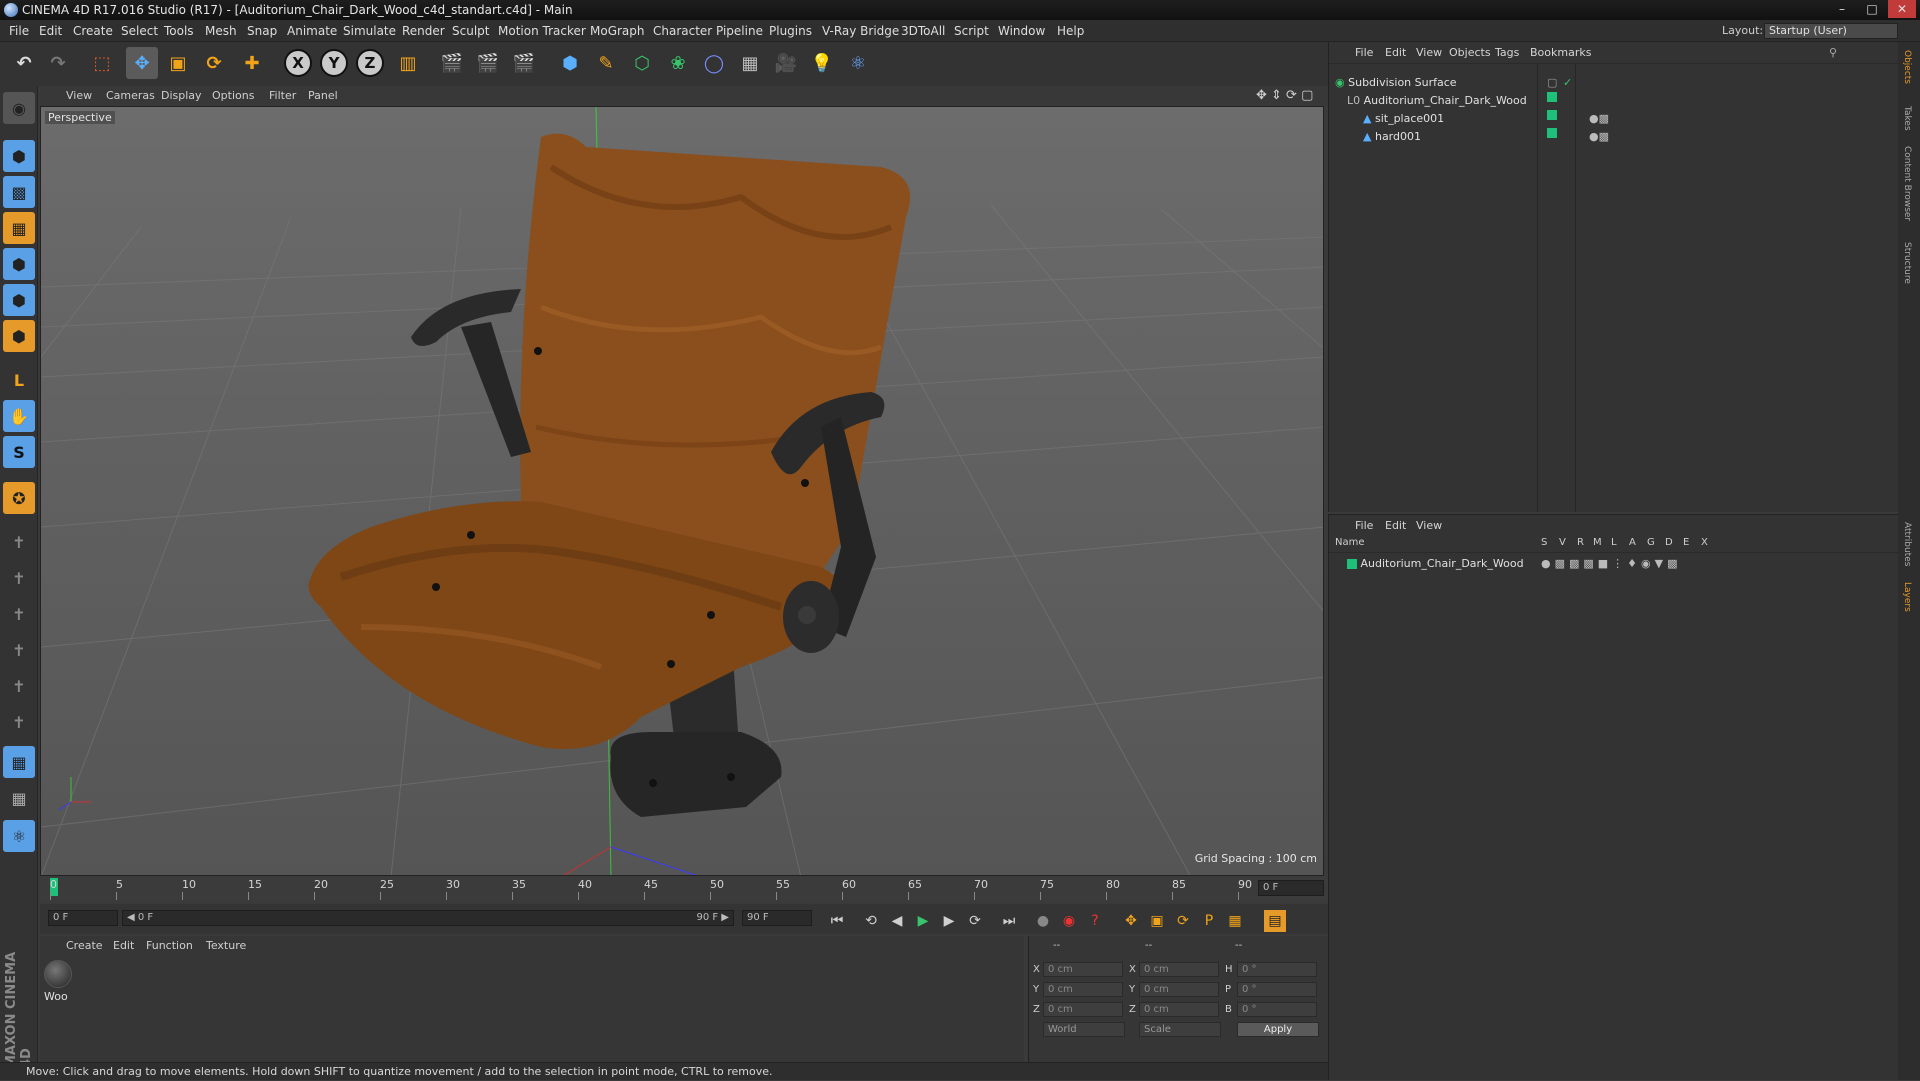 Image resolution: width=1920 pixels, height=1081 pixels. Describe the element at coordinates (452, 63) in the screenshot. I see `render-view-icon: 🎬` at that location.